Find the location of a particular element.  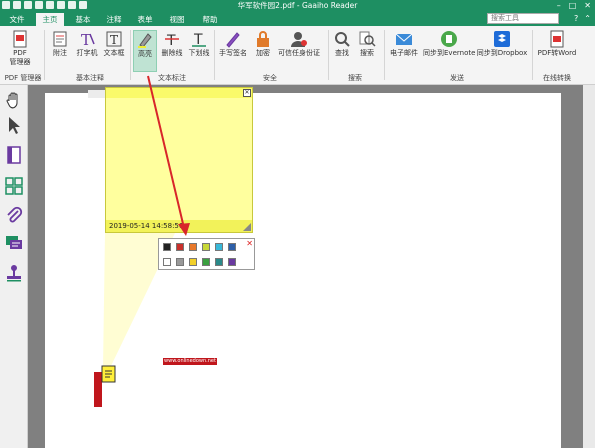

palette-close-icon: ✕ is located at coordinates (249, 243).